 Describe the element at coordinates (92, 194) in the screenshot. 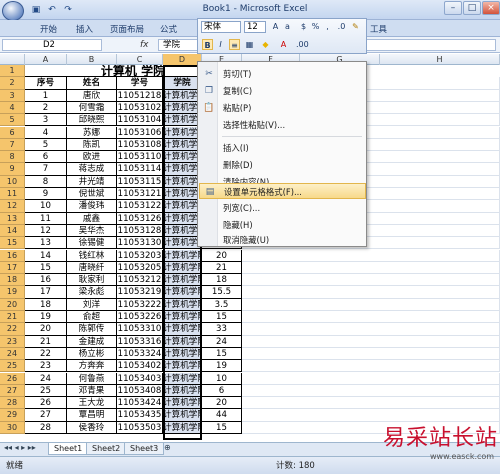

I see `cell: 倪世斌` at that location.